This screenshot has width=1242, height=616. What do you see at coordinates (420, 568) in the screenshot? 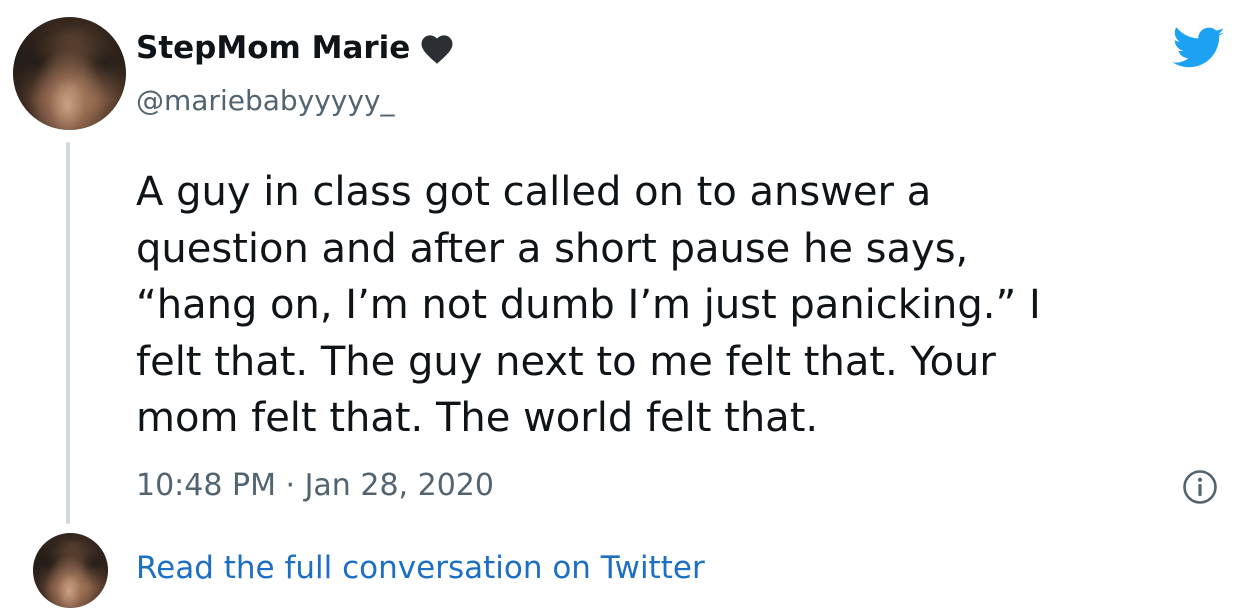
I see `read-full-conversation-link: Read the full conversation on Twitter` at bounding box center [420, 568].